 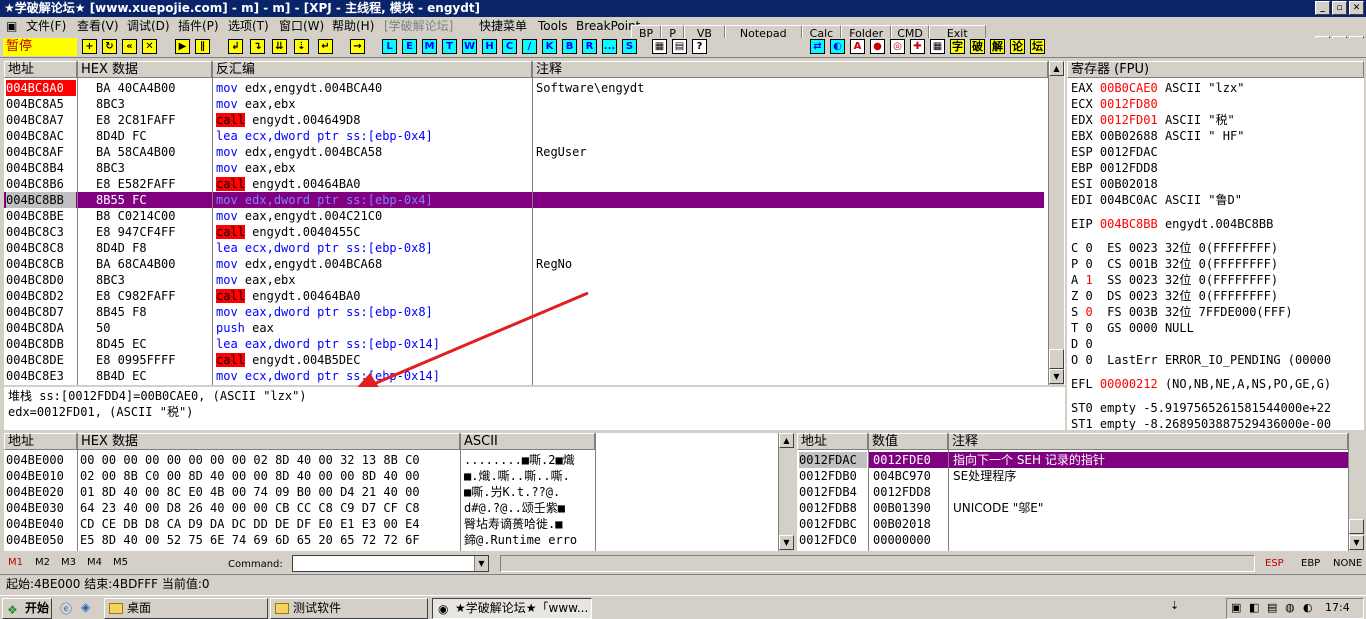 I want to click on plugin-icon-1: ⇄, so click(x=817, y=46).